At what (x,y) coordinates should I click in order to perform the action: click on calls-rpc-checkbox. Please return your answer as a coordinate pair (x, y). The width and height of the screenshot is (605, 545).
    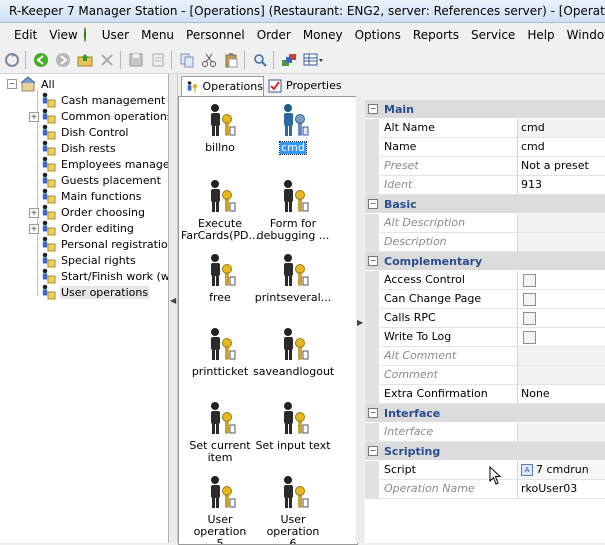
    Looking at the image, I should click on (529, 318).